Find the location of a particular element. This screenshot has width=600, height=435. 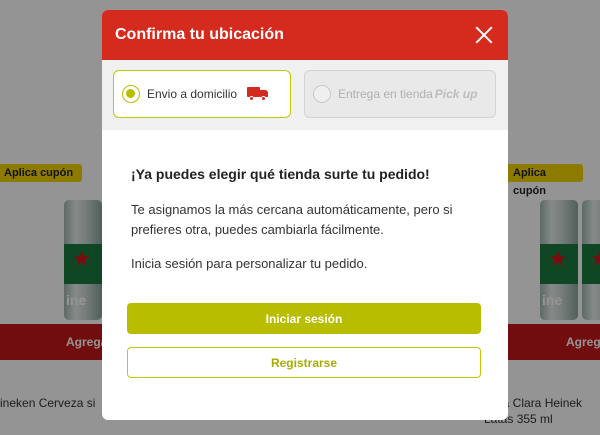

modal-title: Confirma tu ubicación is located at coordinates (199, 34).